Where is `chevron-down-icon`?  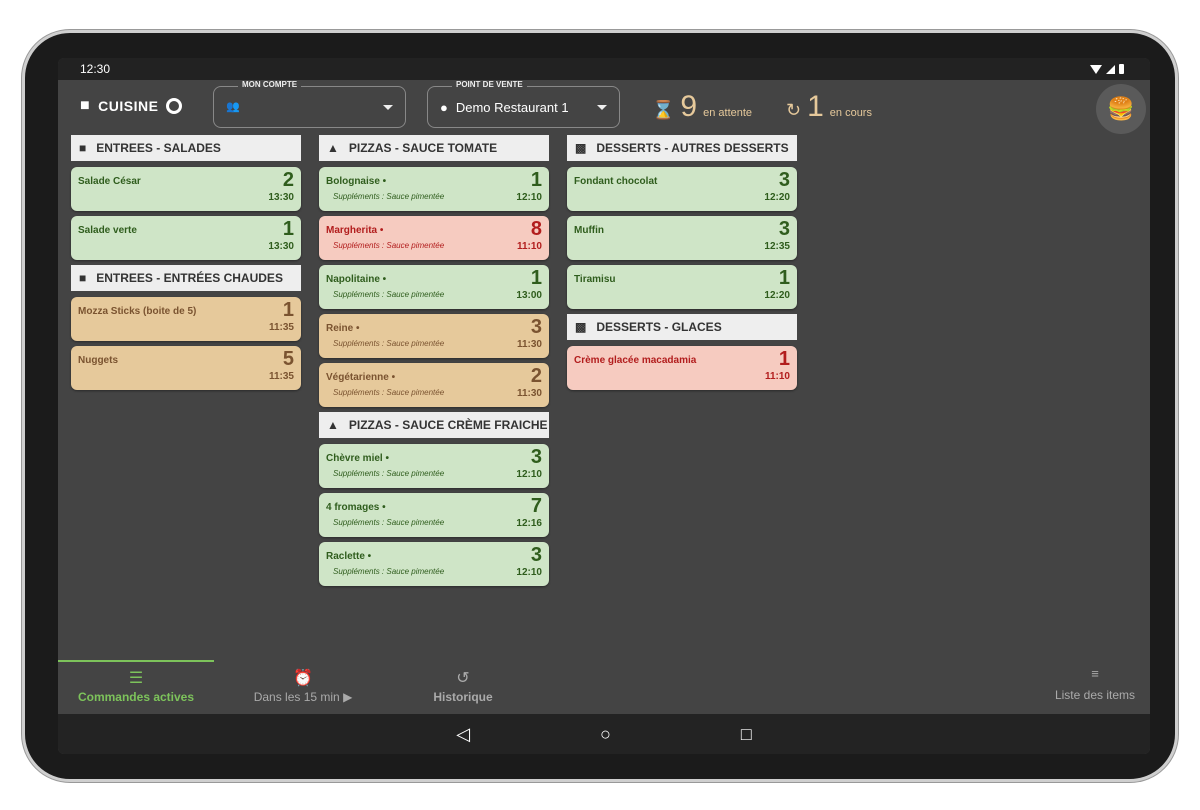 chevron-down-icon is located at coordinates (602, 107).